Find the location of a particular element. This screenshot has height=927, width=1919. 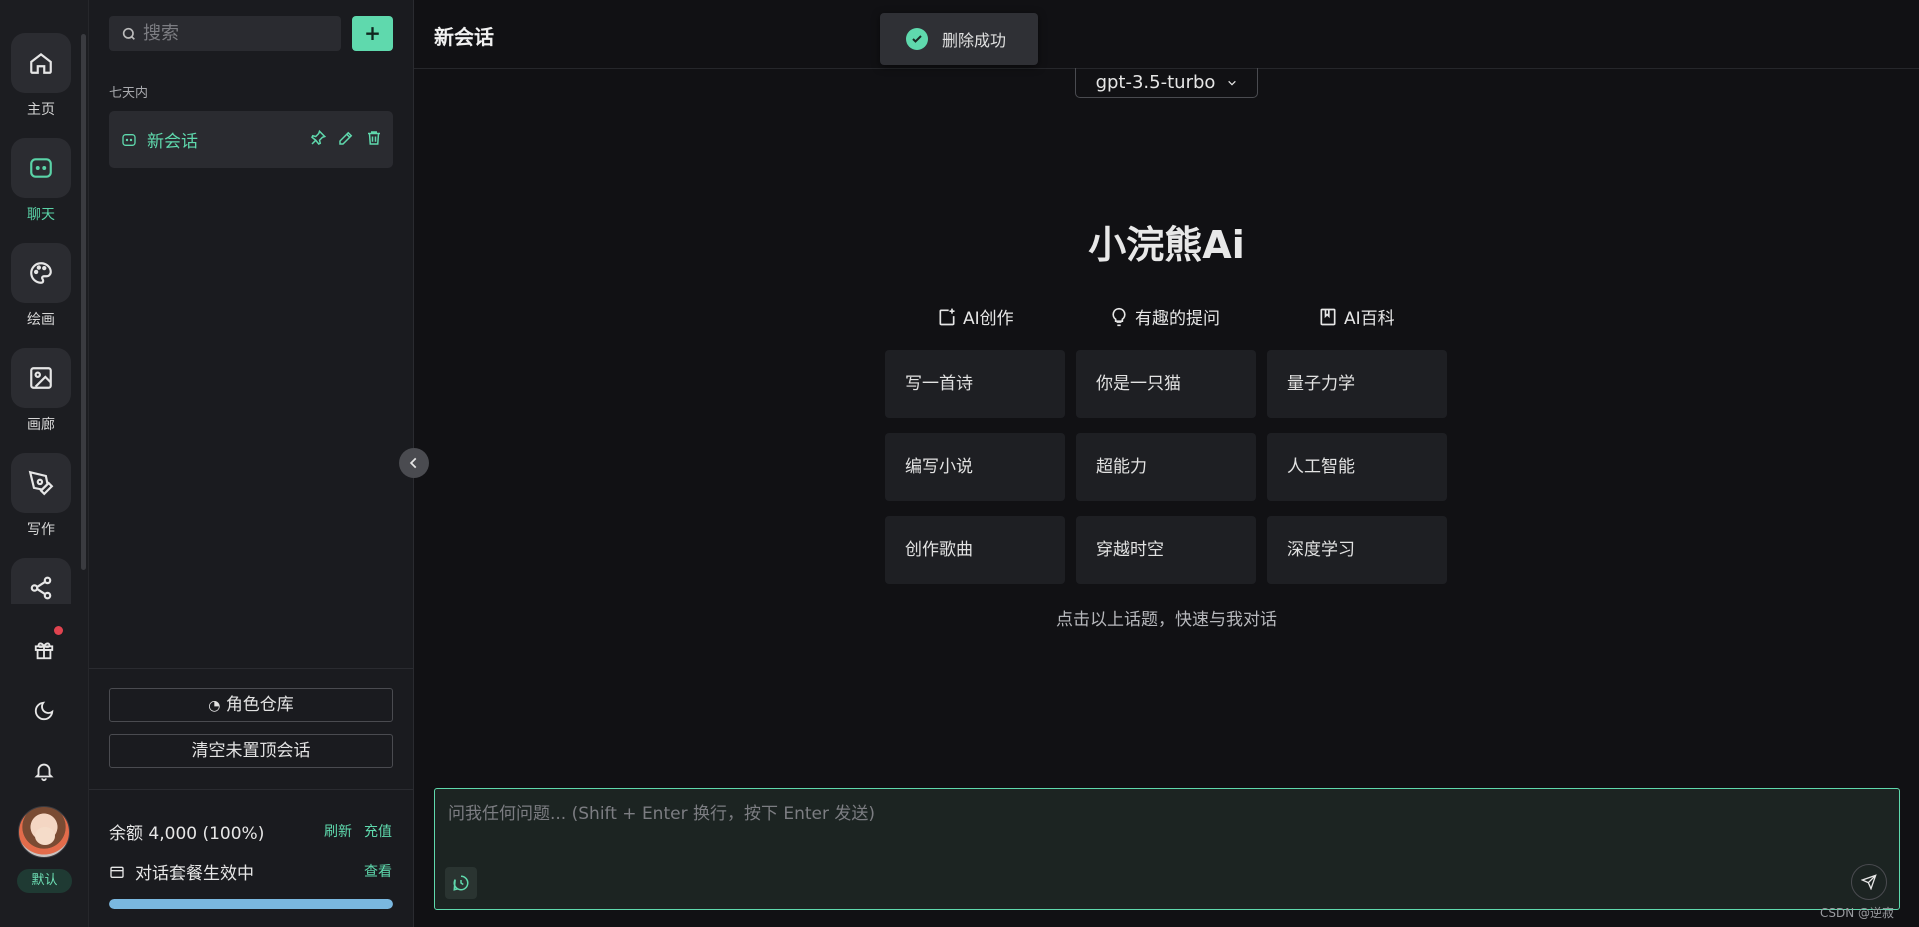

rail-item-write: 写作 is located at coordinates (41, 496).